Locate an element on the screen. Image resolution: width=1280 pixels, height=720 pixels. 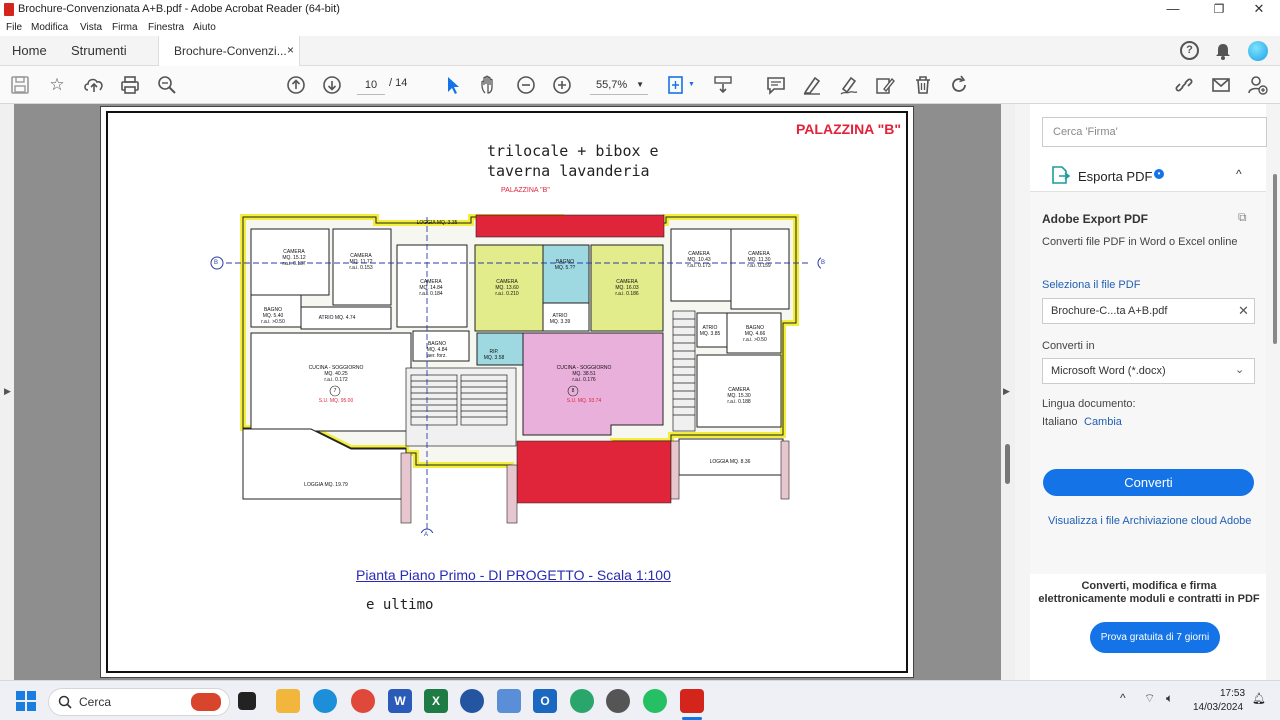
avatar is located at coordinates (1258, 51).